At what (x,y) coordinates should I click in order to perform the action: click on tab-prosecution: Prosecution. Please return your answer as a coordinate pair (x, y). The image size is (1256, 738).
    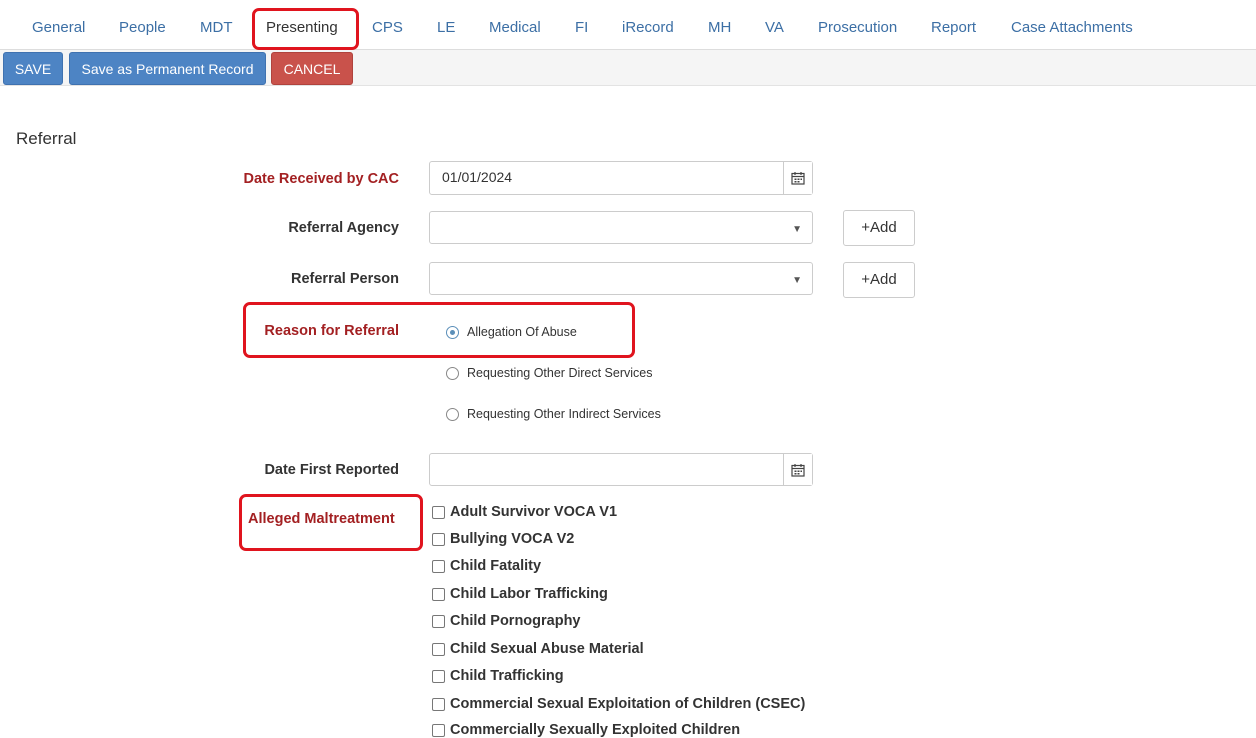
    Looking at the image, I should click on (857, 25).